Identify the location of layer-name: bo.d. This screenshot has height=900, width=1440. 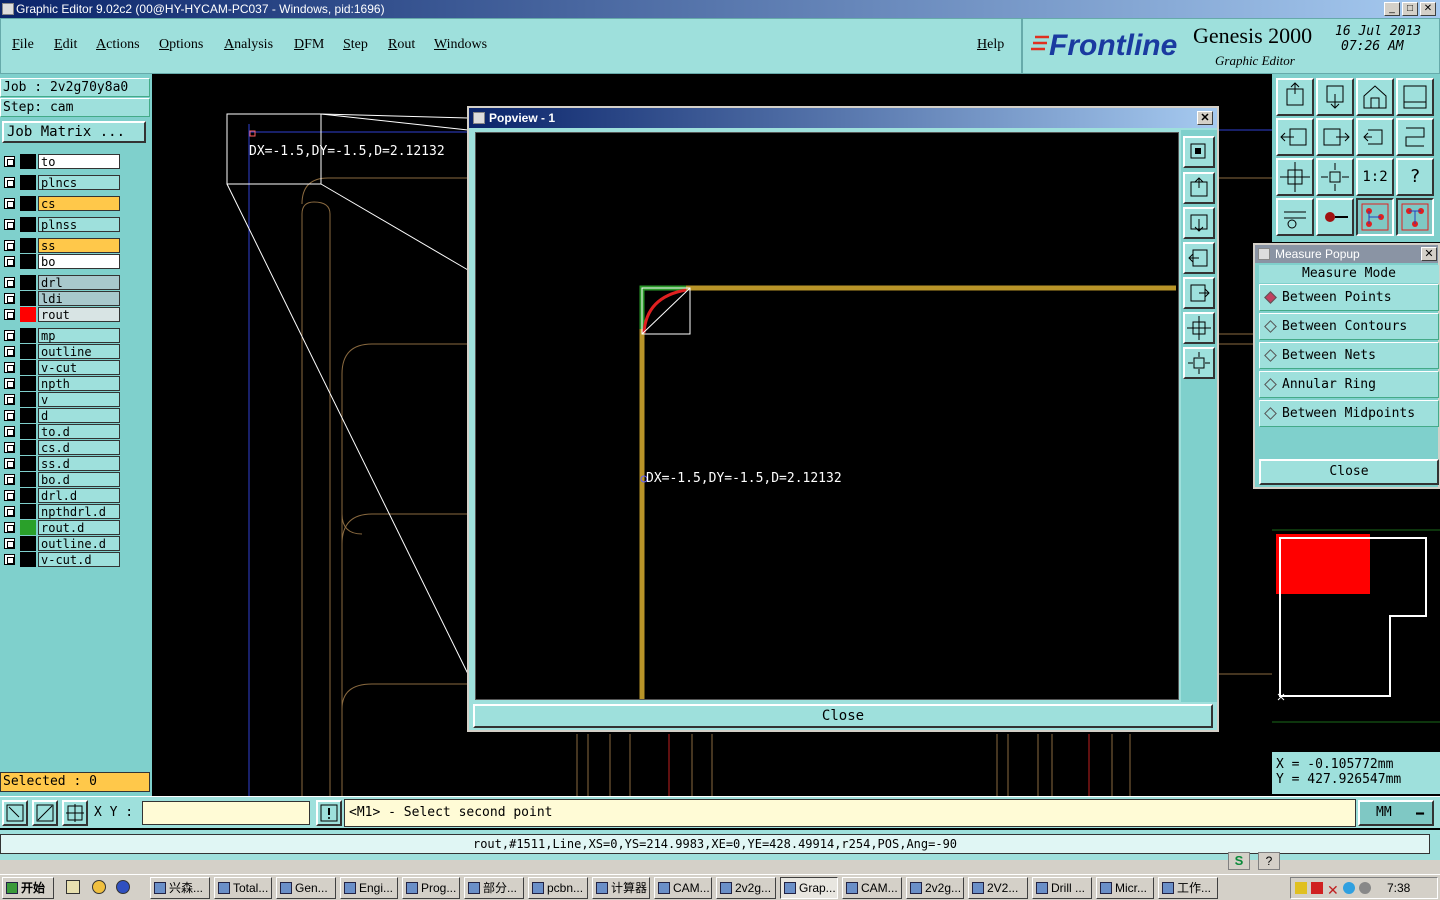
(79, 479).